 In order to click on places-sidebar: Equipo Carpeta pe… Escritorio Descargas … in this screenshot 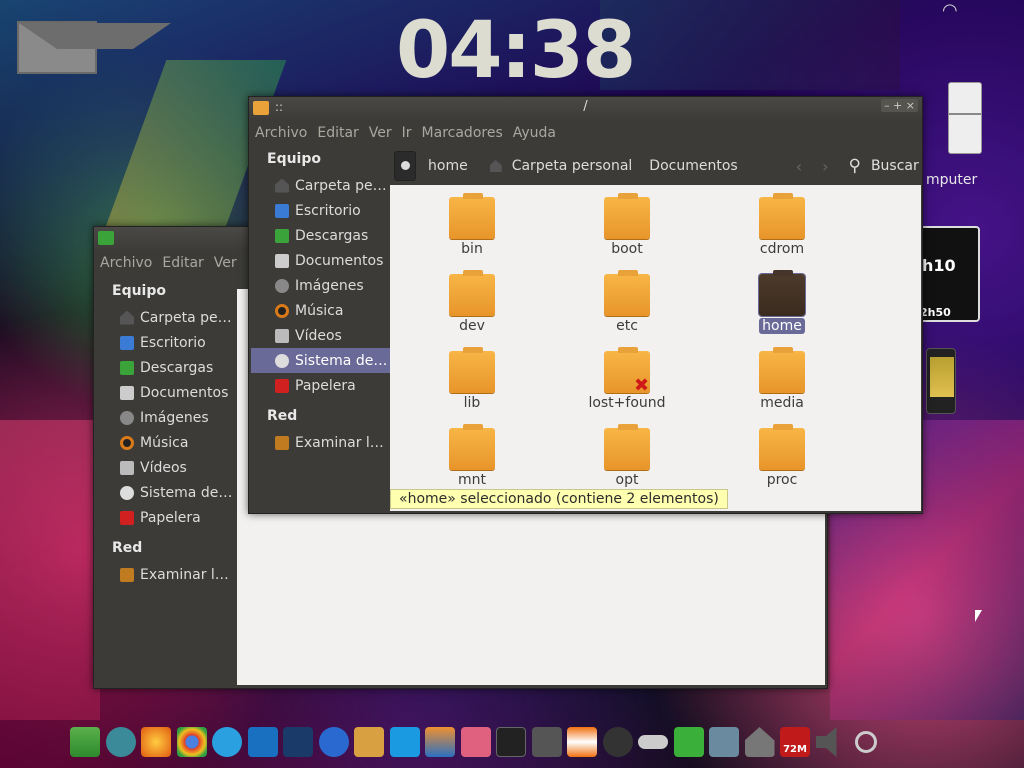, I will do `click(166, 482)`.